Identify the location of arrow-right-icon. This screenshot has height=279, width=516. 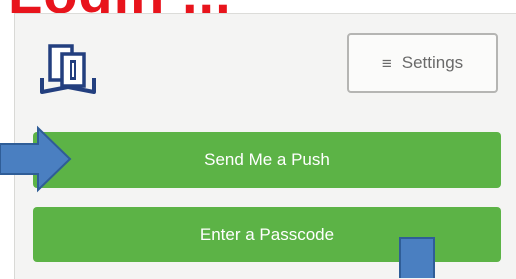
(36, 159).